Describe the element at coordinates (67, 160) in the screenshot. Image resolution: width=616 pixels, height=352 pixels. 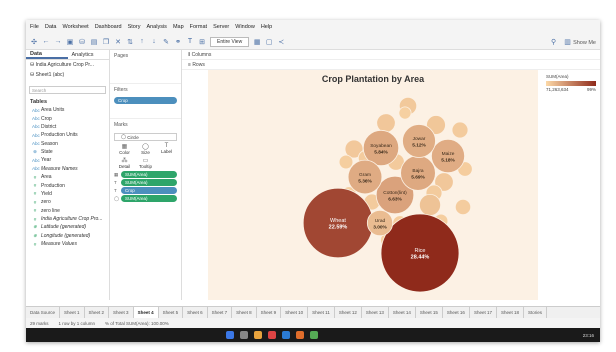
I see `field-item: Abc Year` at that location.